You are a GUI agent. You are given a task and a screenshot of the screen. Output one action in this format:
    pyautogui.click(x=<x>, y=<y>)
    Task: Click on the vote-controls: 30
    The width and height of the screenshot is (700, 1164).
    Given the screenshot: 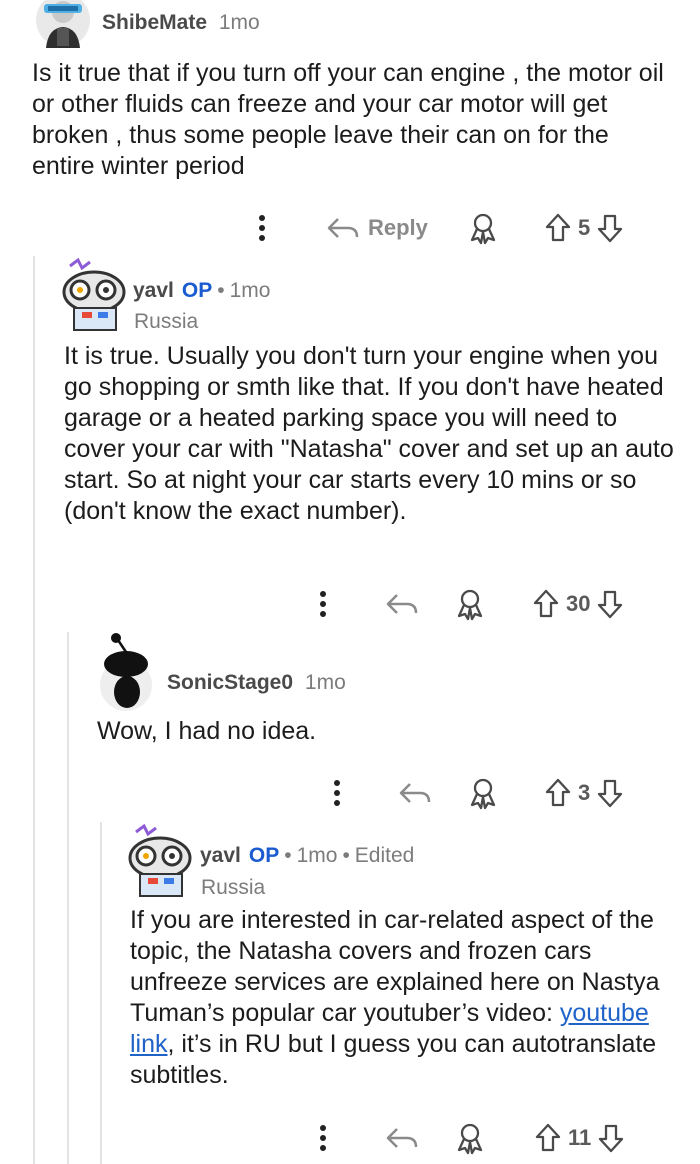 What is the action you would take?
    pyautogui.click(x=578, y=604)
    